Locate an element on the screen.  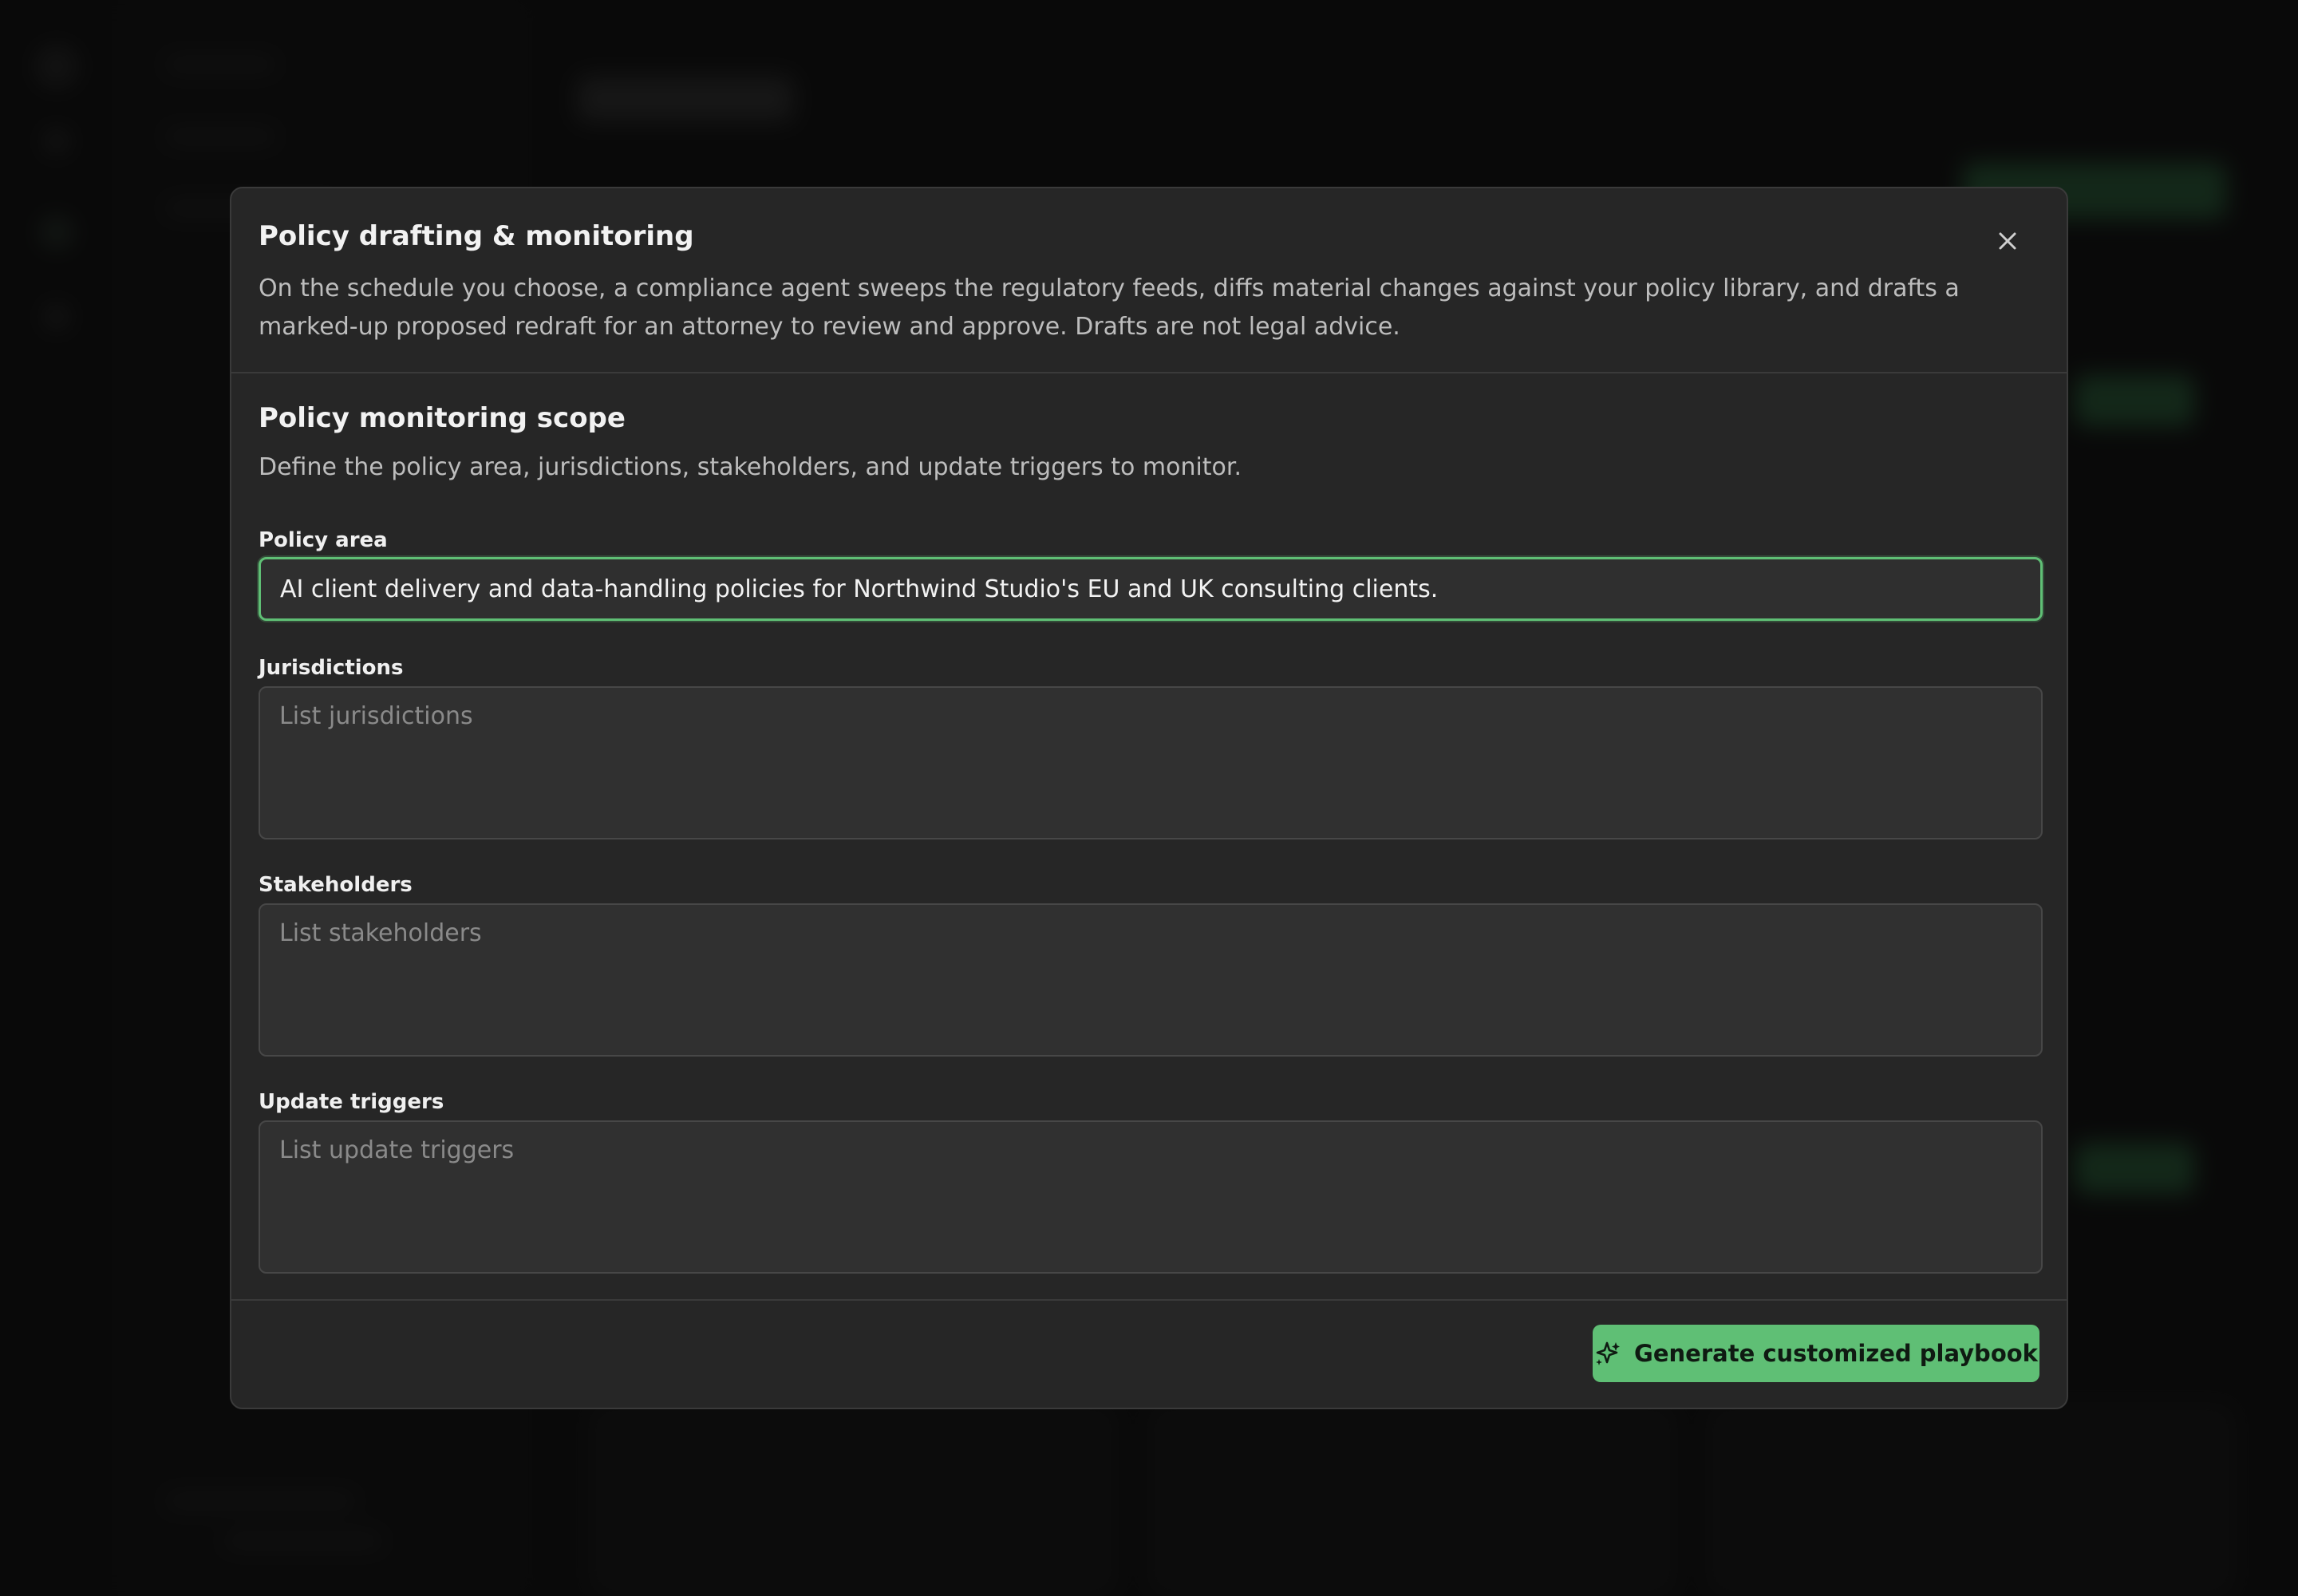
generate-playbook-button: Generate customized playbook is located at coordinates (1816, 1353).